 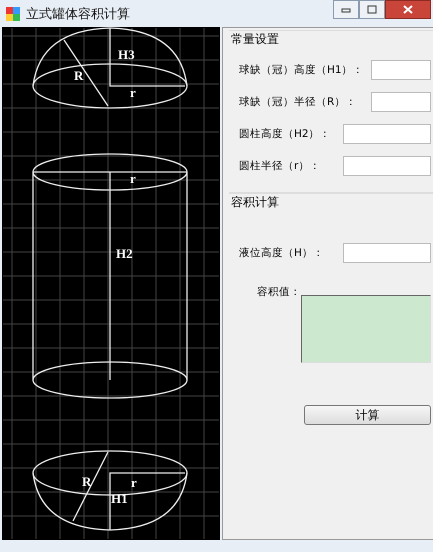 I want to click on field-label: 球缺（冠）高度（H1）：, so click(x=301, y=70).